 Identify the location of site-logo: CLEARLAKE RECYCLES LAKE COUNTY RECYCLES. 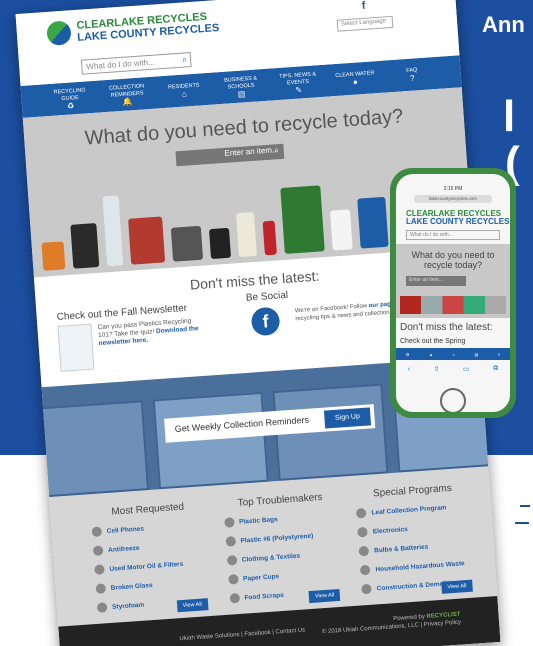
(133, 28).